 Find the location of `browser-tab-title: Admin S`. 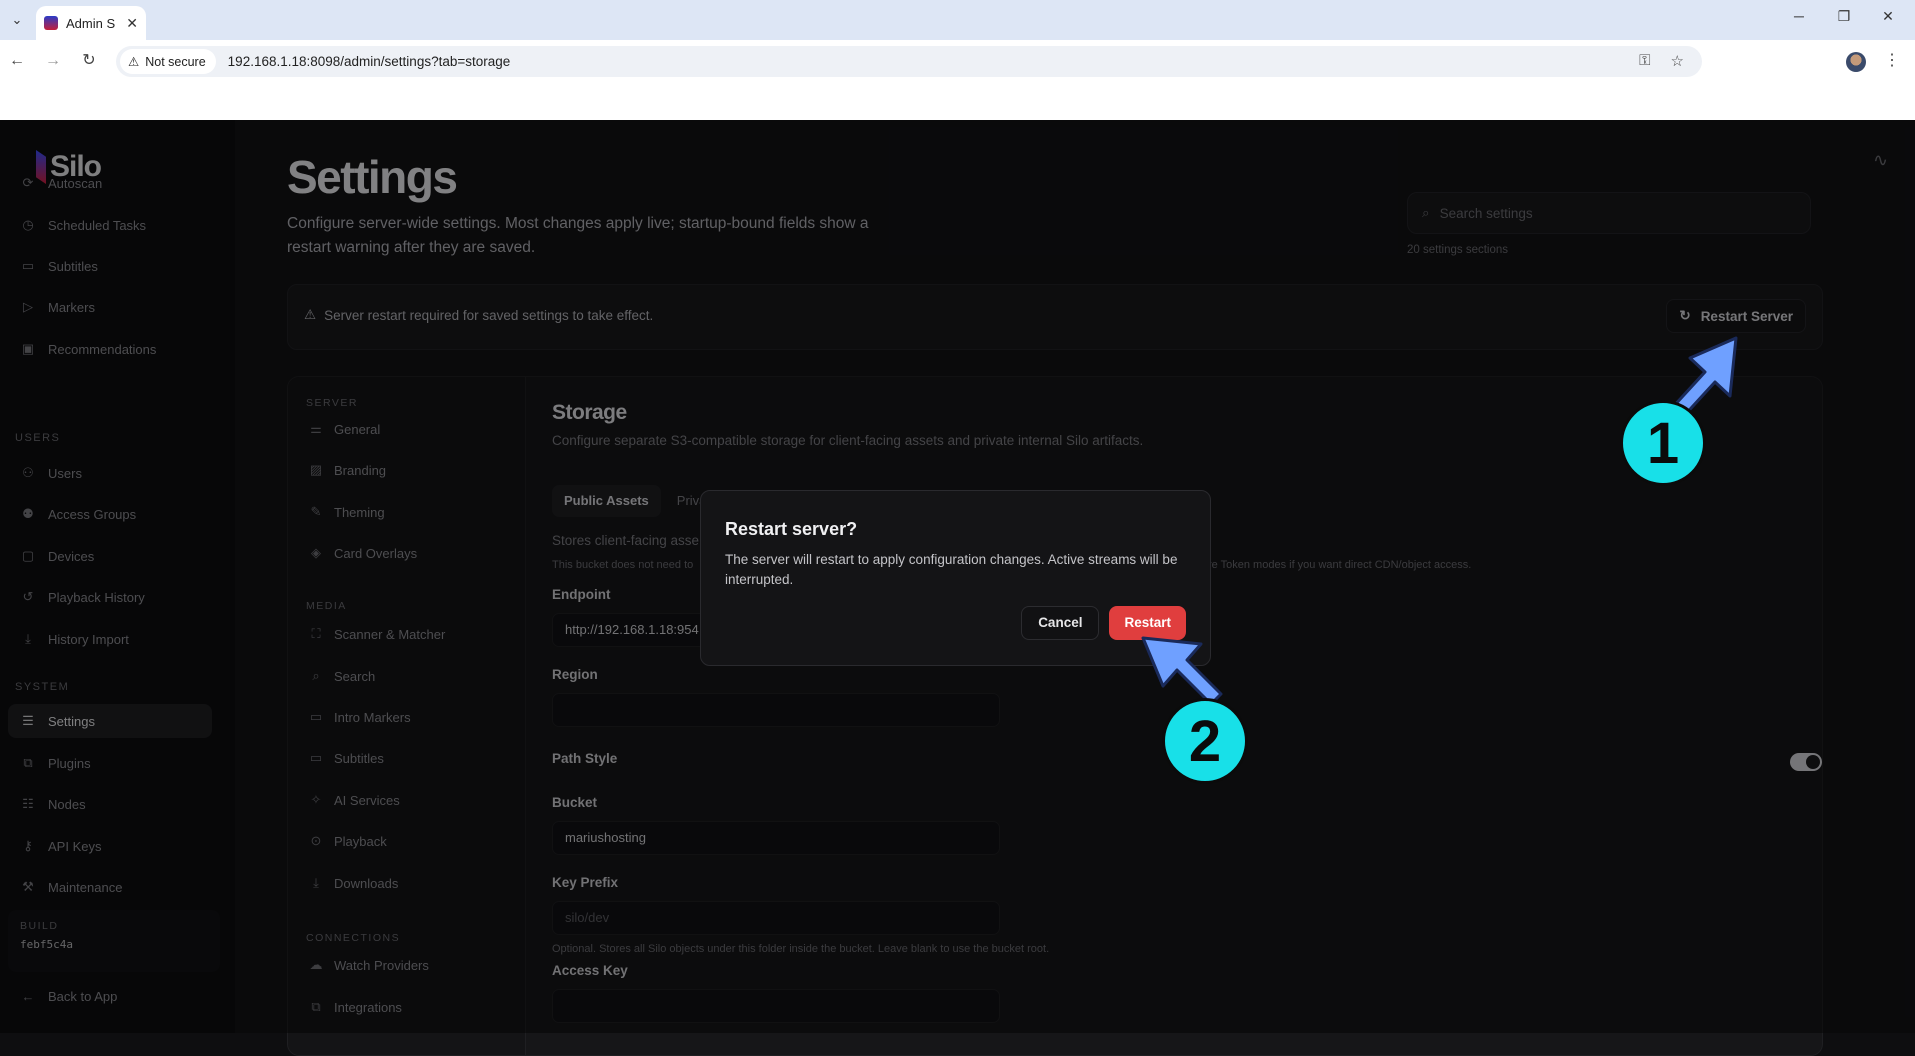

browser-tab-title: Admin S is located at coordinates (91, 23).